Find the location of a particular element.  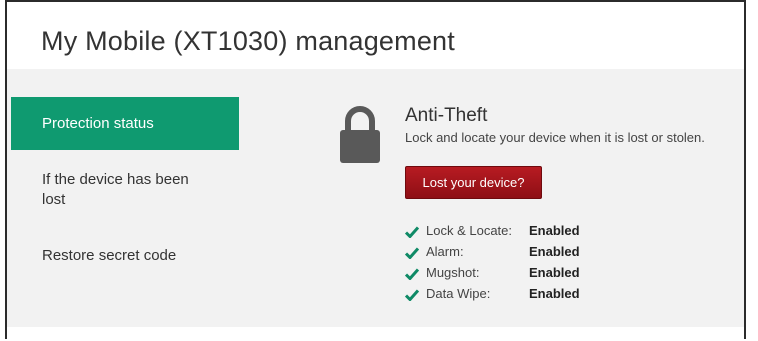

anti-theft-title: Anti-Theft is located at coordinates (446, 115).